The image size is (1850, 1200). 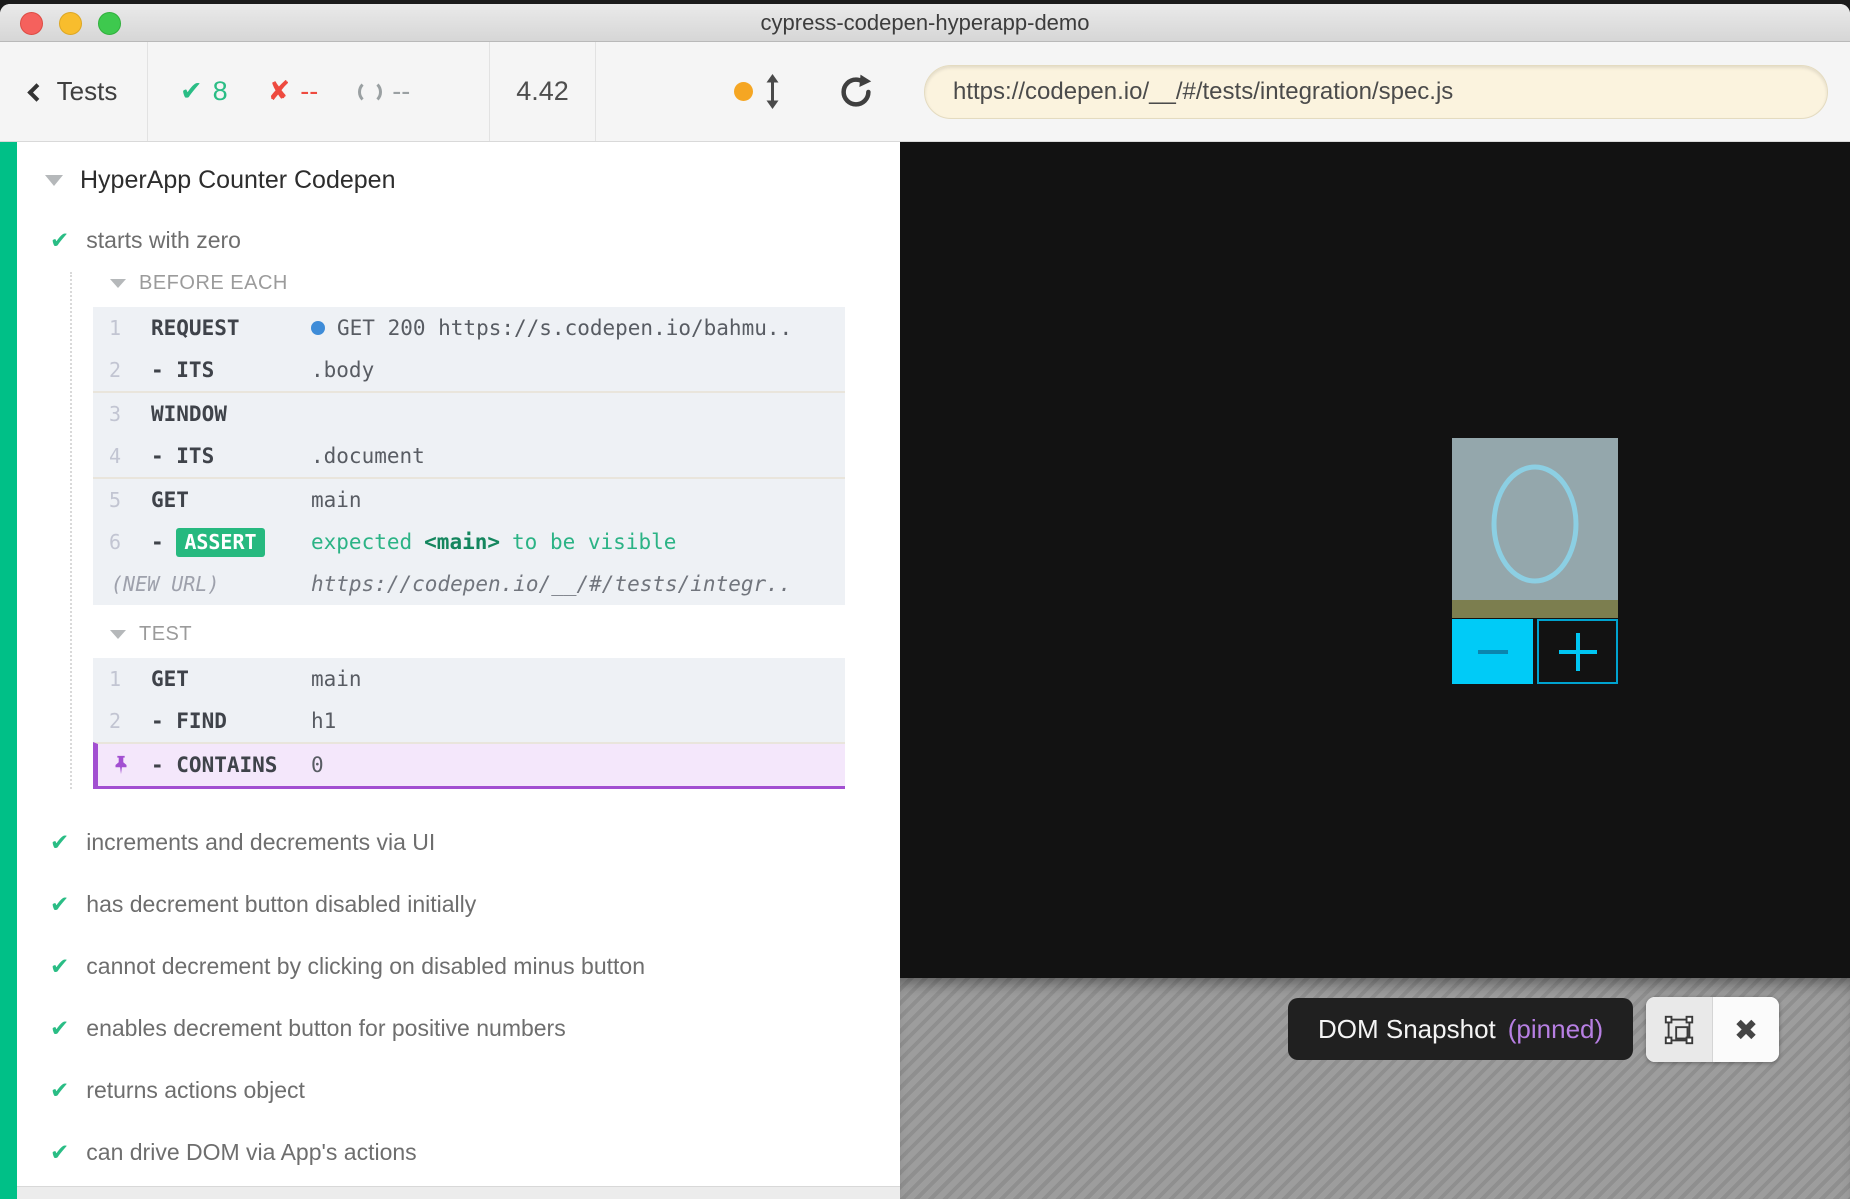 What do you see at coordinates (1407, 1028) in the screenshot?
I see `snapshot-label: DOM Snapshot` at bounding box center [1407, 1028].